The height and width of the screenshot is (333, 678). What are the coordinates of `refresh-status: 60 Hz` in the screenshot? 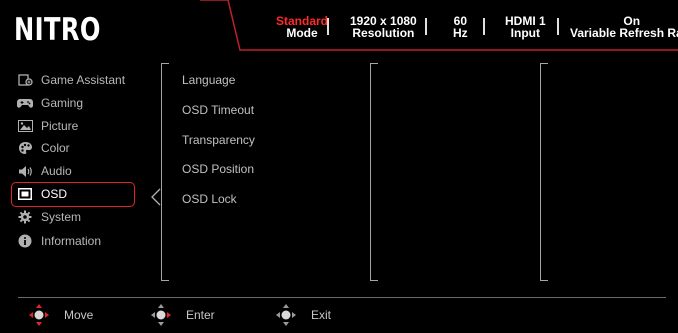 It's located at (460, 27).